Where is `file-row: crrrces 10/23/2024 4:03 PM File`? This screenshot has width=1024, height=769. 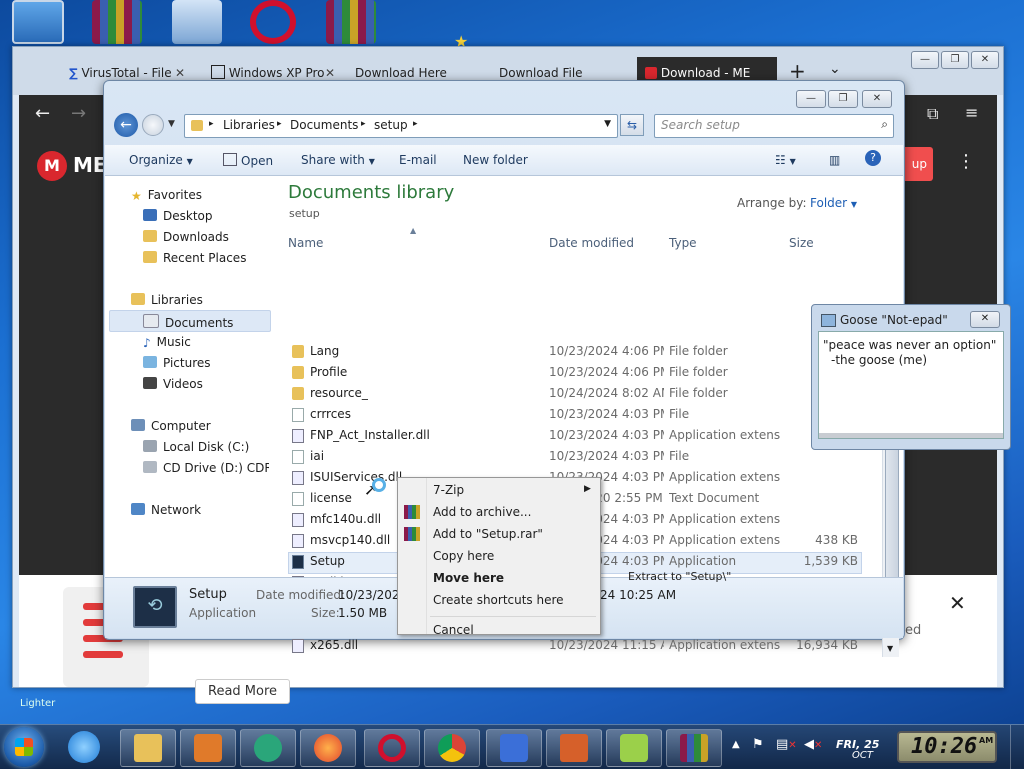
file-row: crrrces 10/23/2024 4:03 PM File is located at coordinates (567, 414).